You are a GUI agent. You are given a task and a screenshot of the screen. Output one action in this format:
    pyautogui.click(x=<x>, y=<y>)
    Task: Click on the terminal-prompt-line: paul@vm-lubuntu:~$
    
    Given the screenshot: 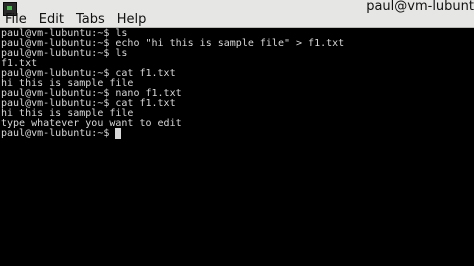 What is the action you would take?
    pyautogui.click(x=61, y=134)
    